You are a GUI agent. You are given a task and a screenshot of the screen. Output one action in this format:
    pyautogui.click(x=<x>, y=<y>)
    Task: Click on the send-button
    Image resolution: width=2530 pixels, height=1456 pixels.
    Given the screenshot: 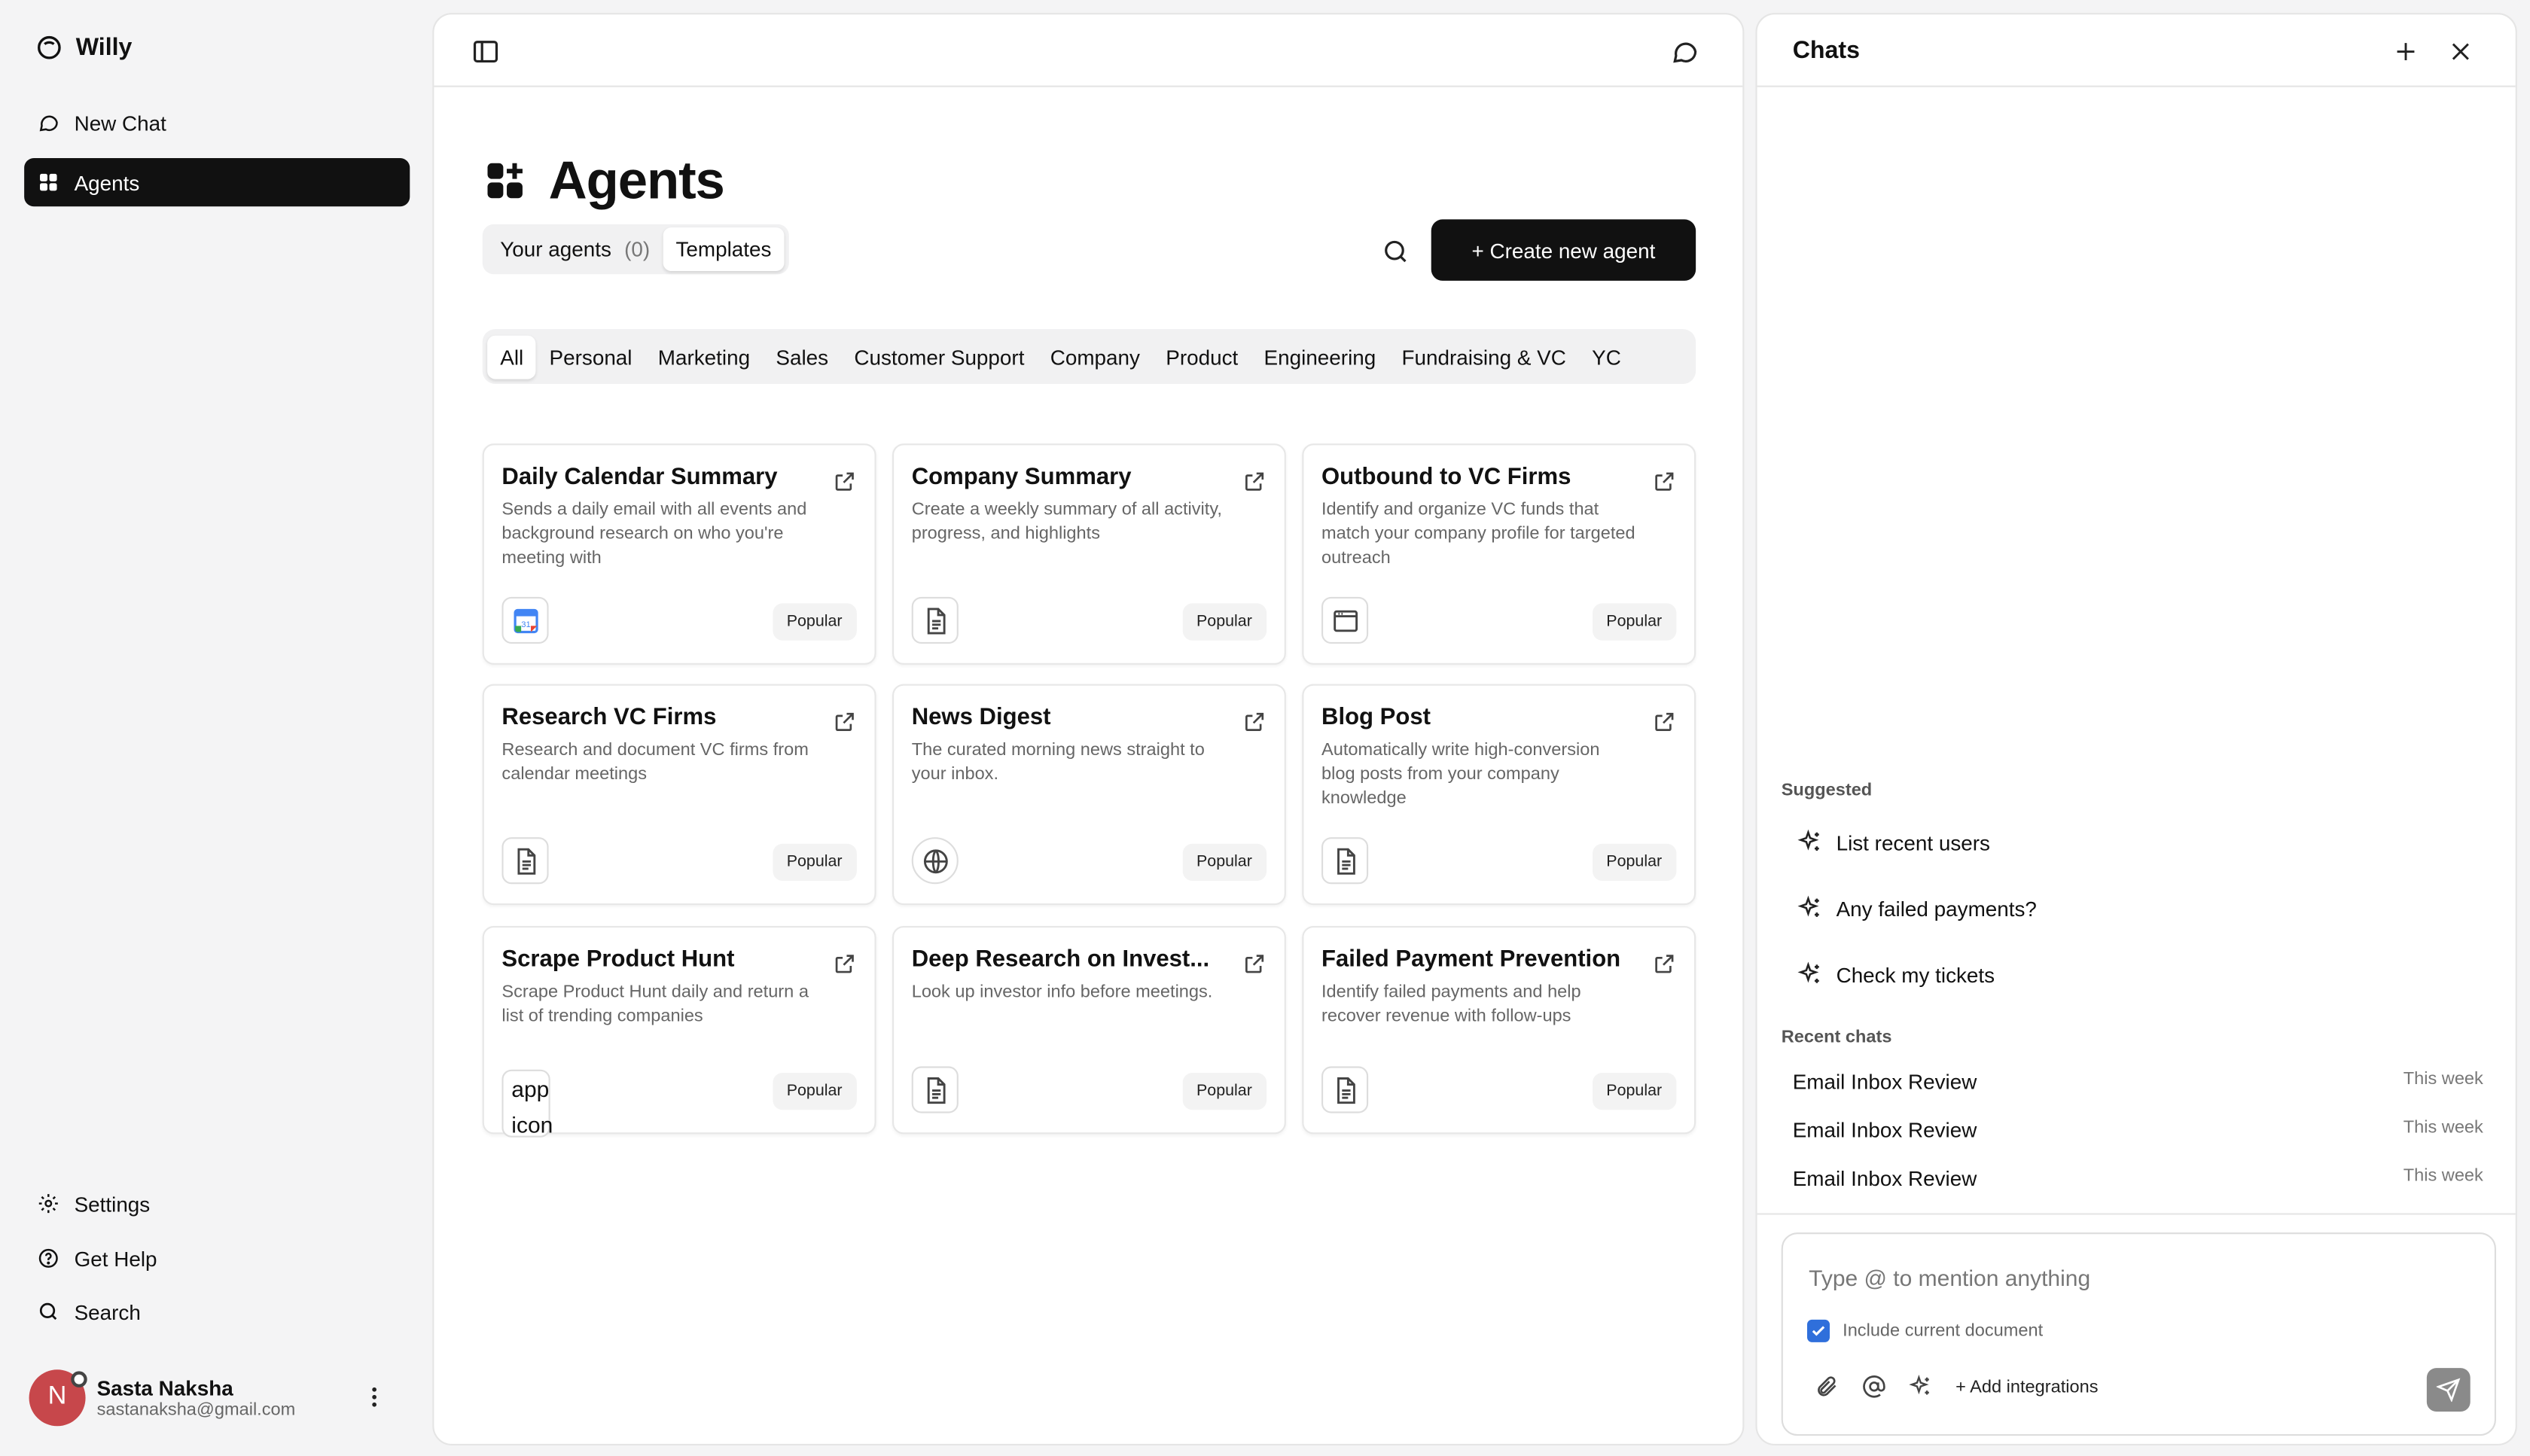 What is the action you would take?
    pyautogui.click(x=2448, y=1390)
    